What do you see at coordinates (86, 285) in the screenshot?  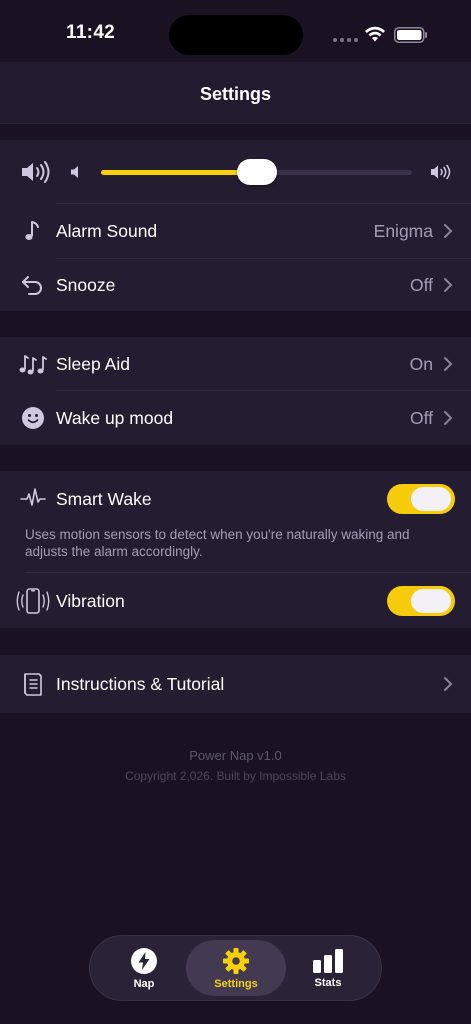 I see `snooze-label: Snooze` at bounding box center [86, 285].